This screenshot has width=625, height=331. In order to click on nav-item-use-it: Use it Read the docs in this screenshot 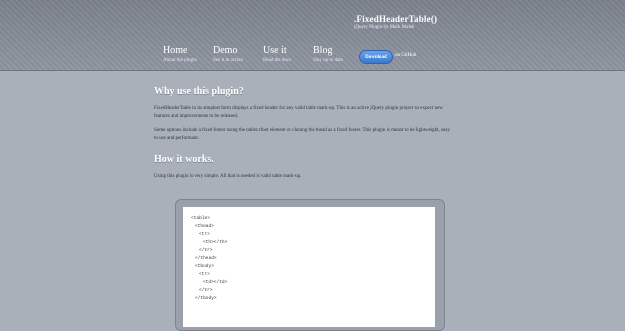, I will do `click(288, 54)`.